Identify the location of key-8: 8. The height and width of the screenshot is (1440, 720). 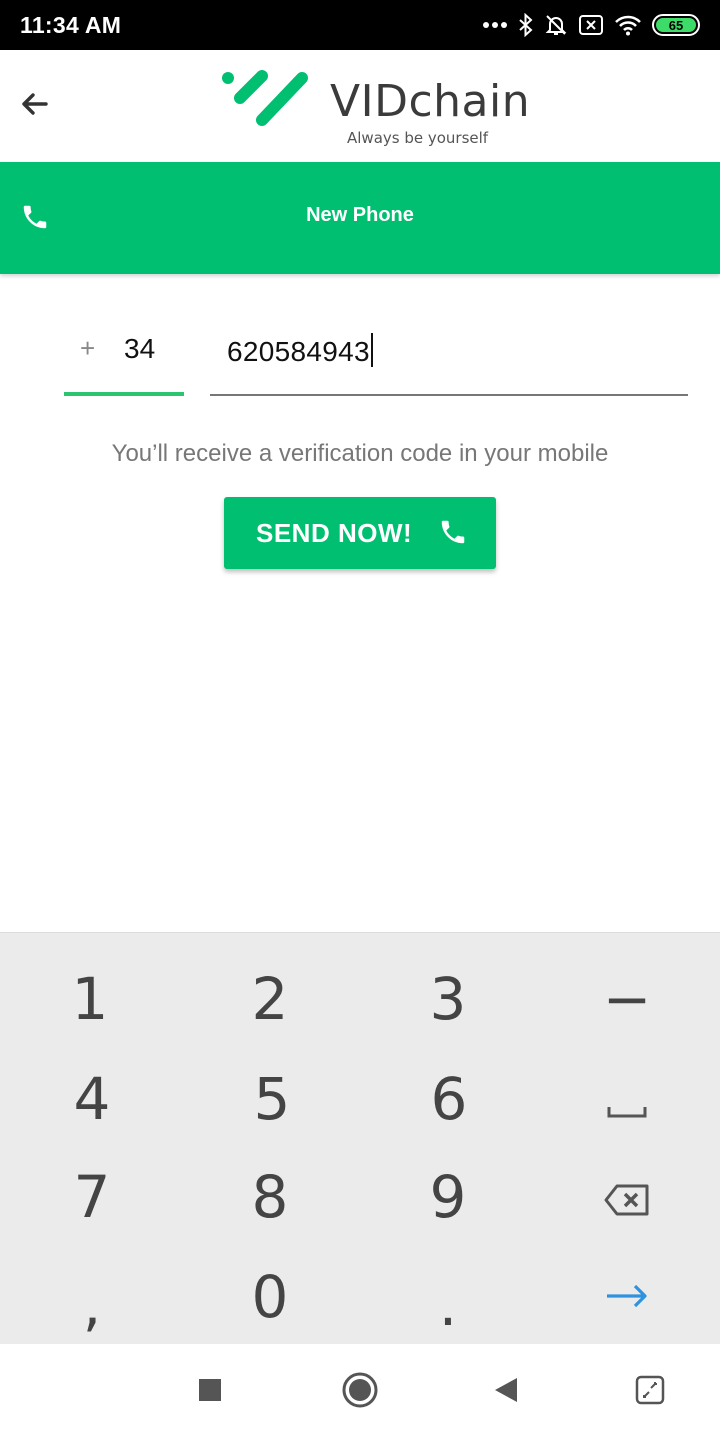
(270, 1197).